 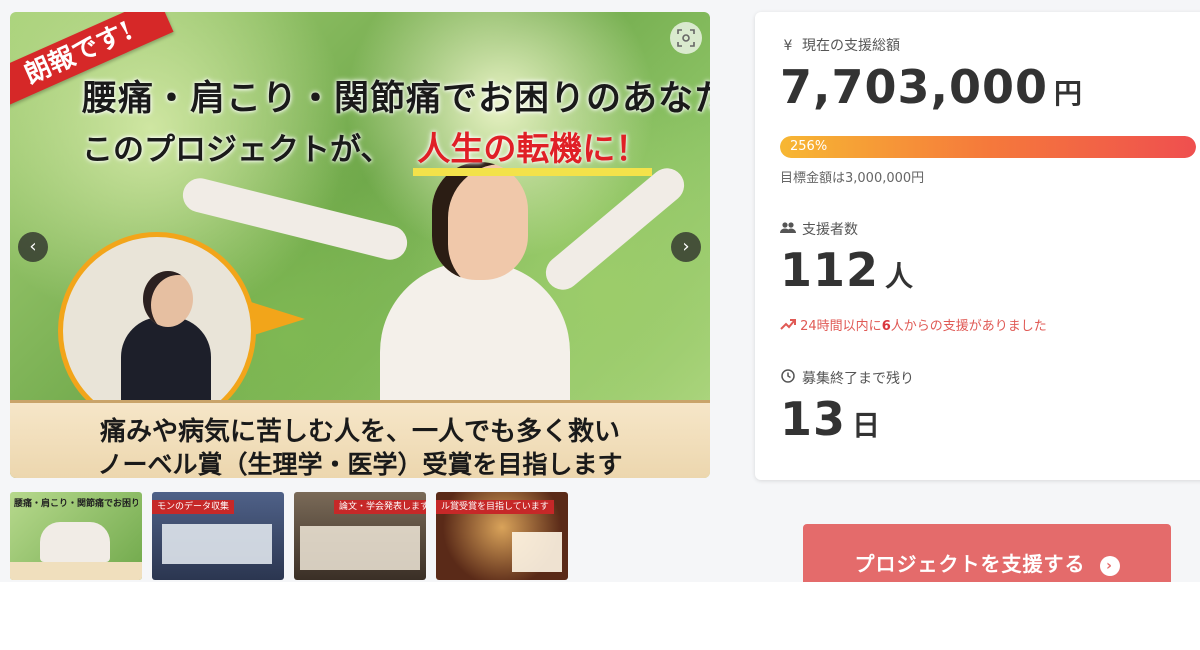 What do you see at coordinates (931, 87) in the screenshot?
I see `total-amount-value: 7,703,000 円` at bounding box center [931, 87].